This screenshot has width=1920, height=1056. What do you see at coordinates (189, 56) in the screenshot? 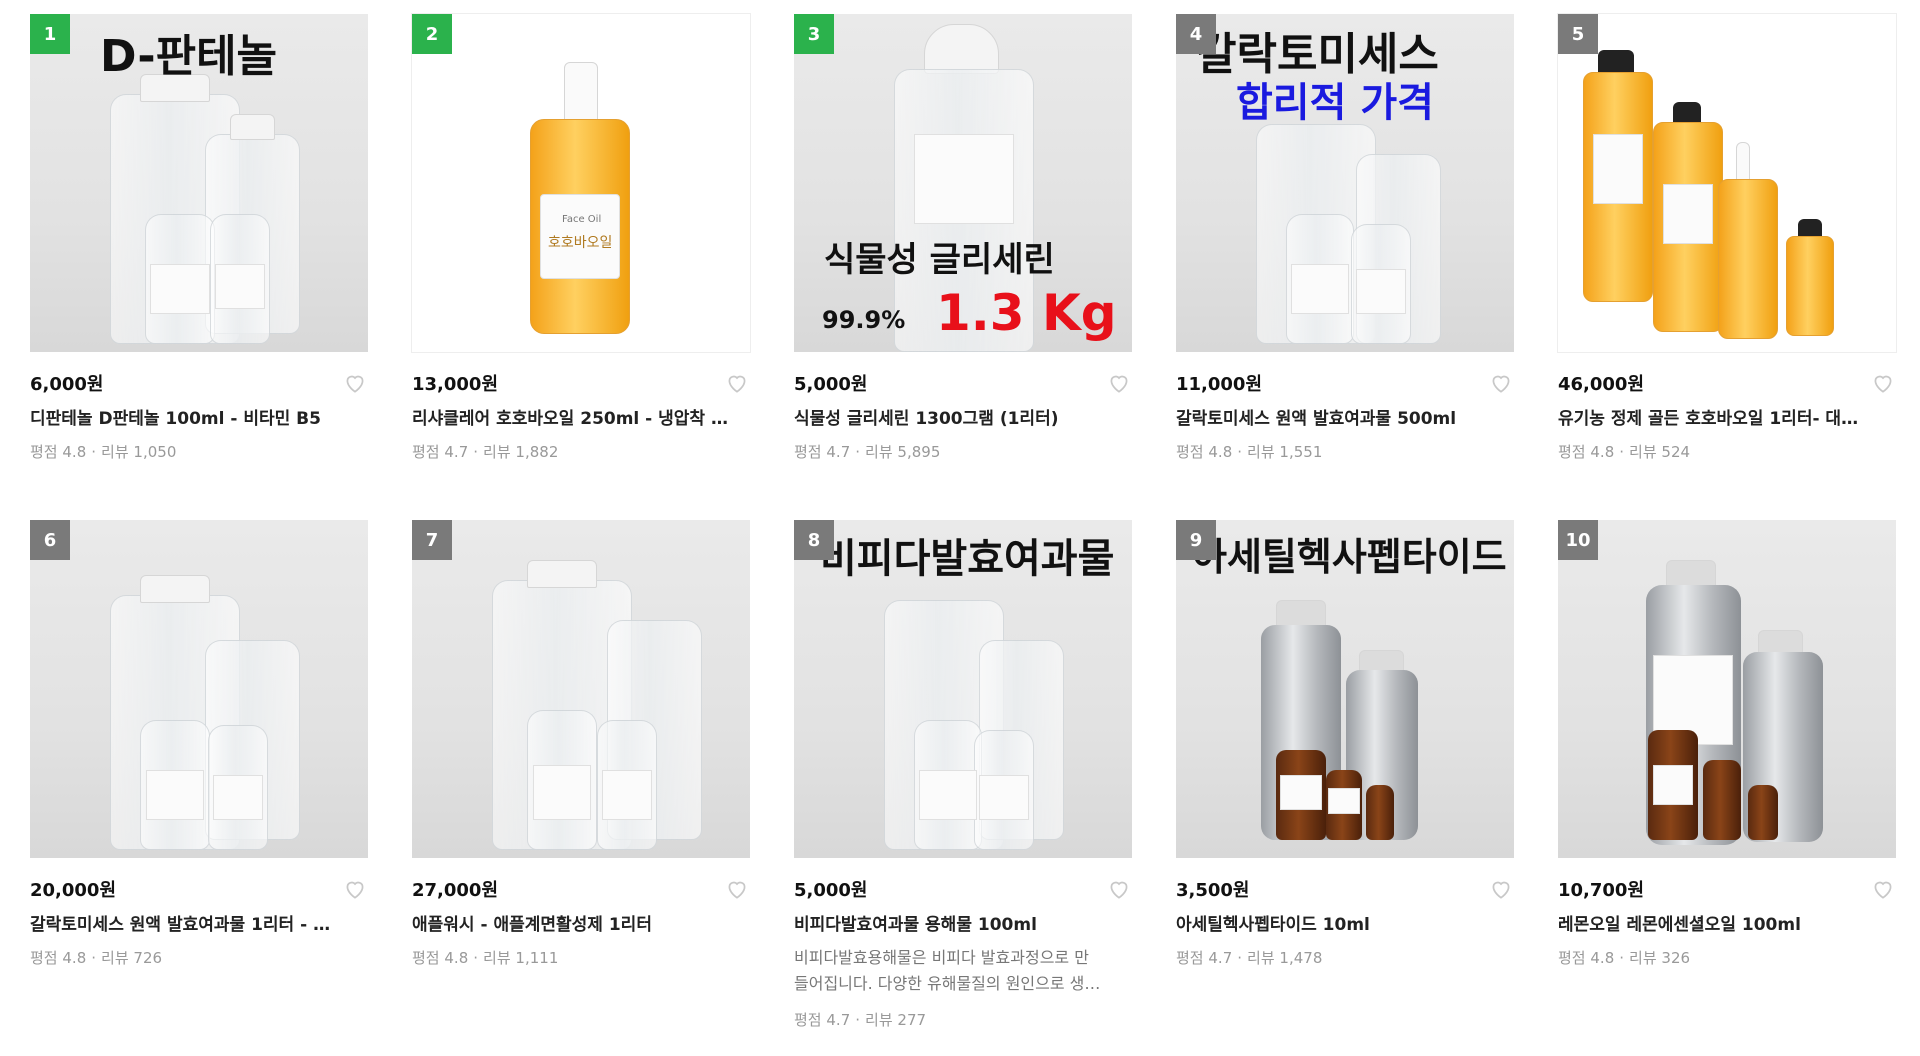
I see `image-caption: D-판테놀` at bounding box center [189, 56].